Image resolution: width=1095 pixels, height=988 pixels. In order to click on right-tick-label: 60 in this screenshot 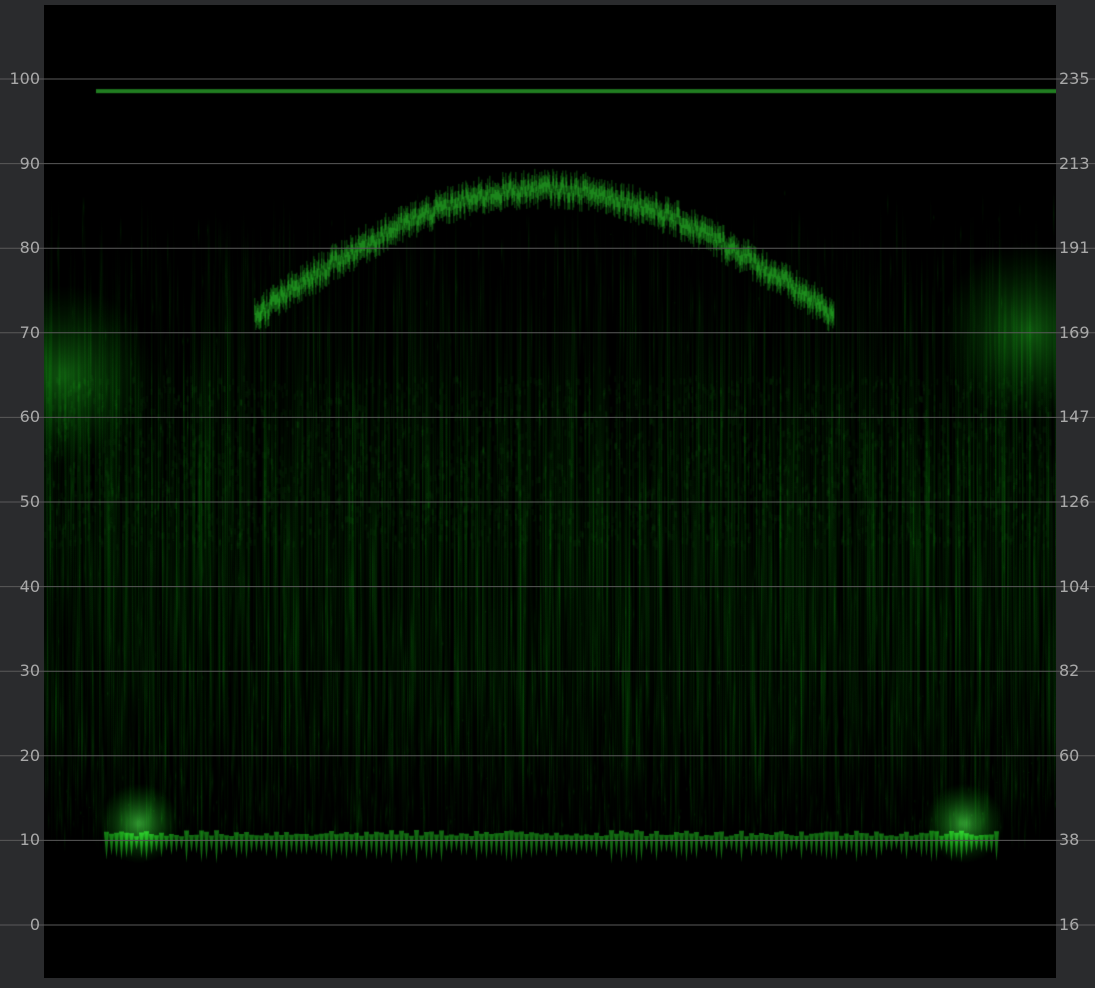, I will do `click(1069, 755)`.